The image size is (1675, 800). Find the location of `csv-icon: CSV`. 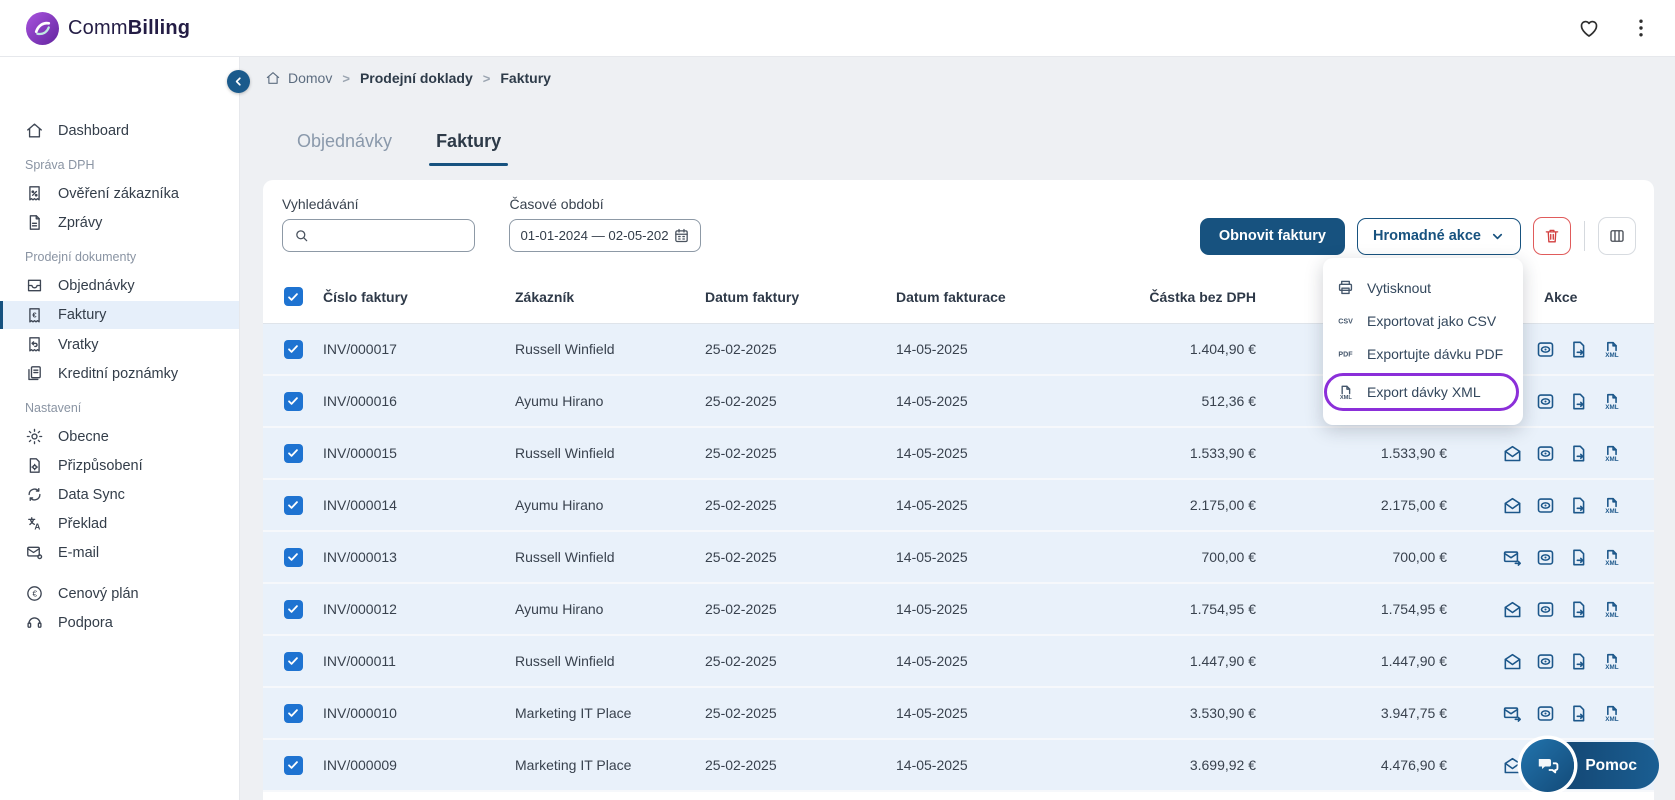

csv-icon: CSV is located at coordinates (1345, 320).